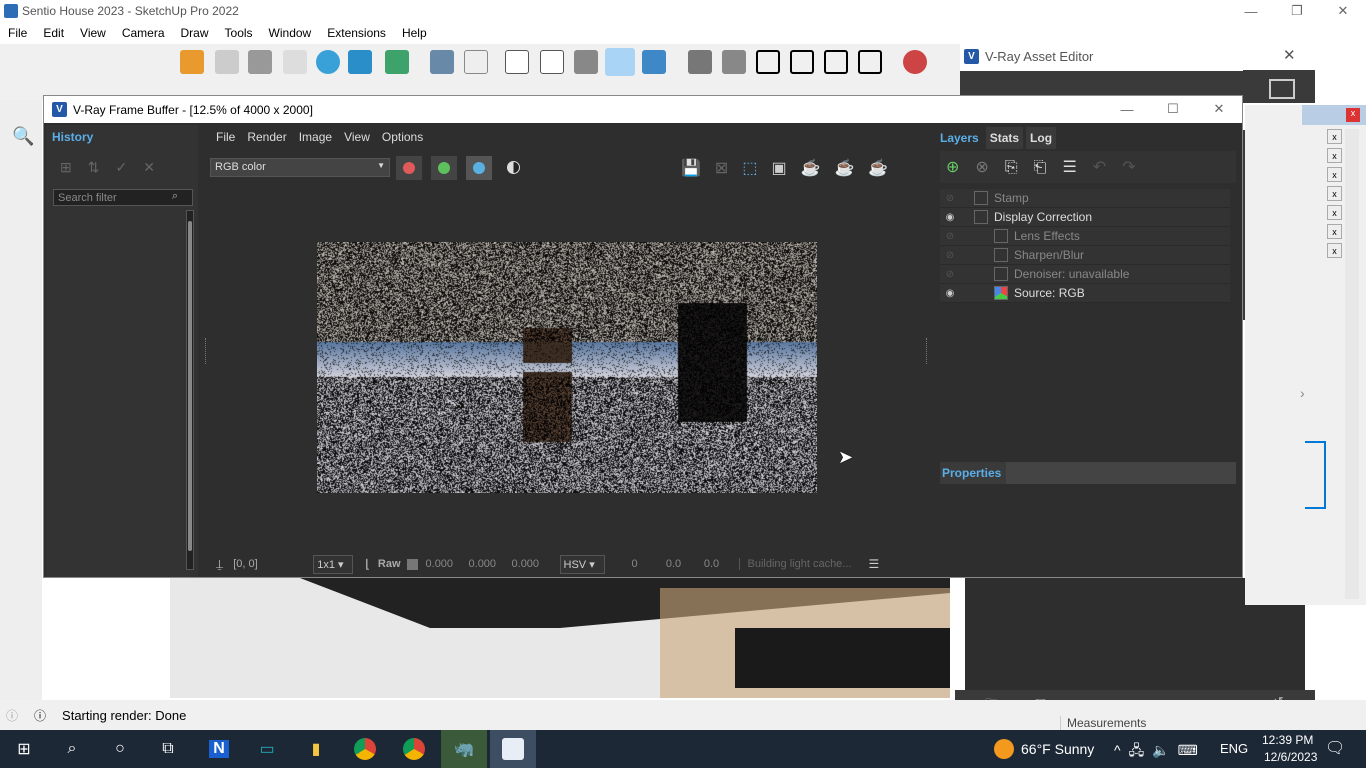 Image resolution: width=1366 pixels, height=768 pixels. What do you see at coordinates (328, 62) in the screenshot?
I see `help-icon` at bounding box center [328, 62].